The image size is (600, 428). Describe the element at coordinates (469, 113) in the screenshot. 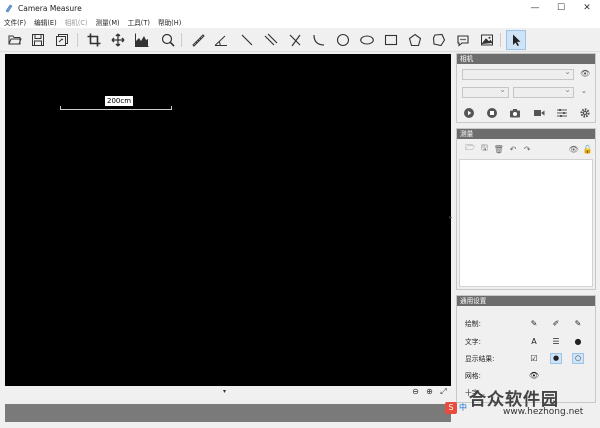

I see `play-icon` at that location.